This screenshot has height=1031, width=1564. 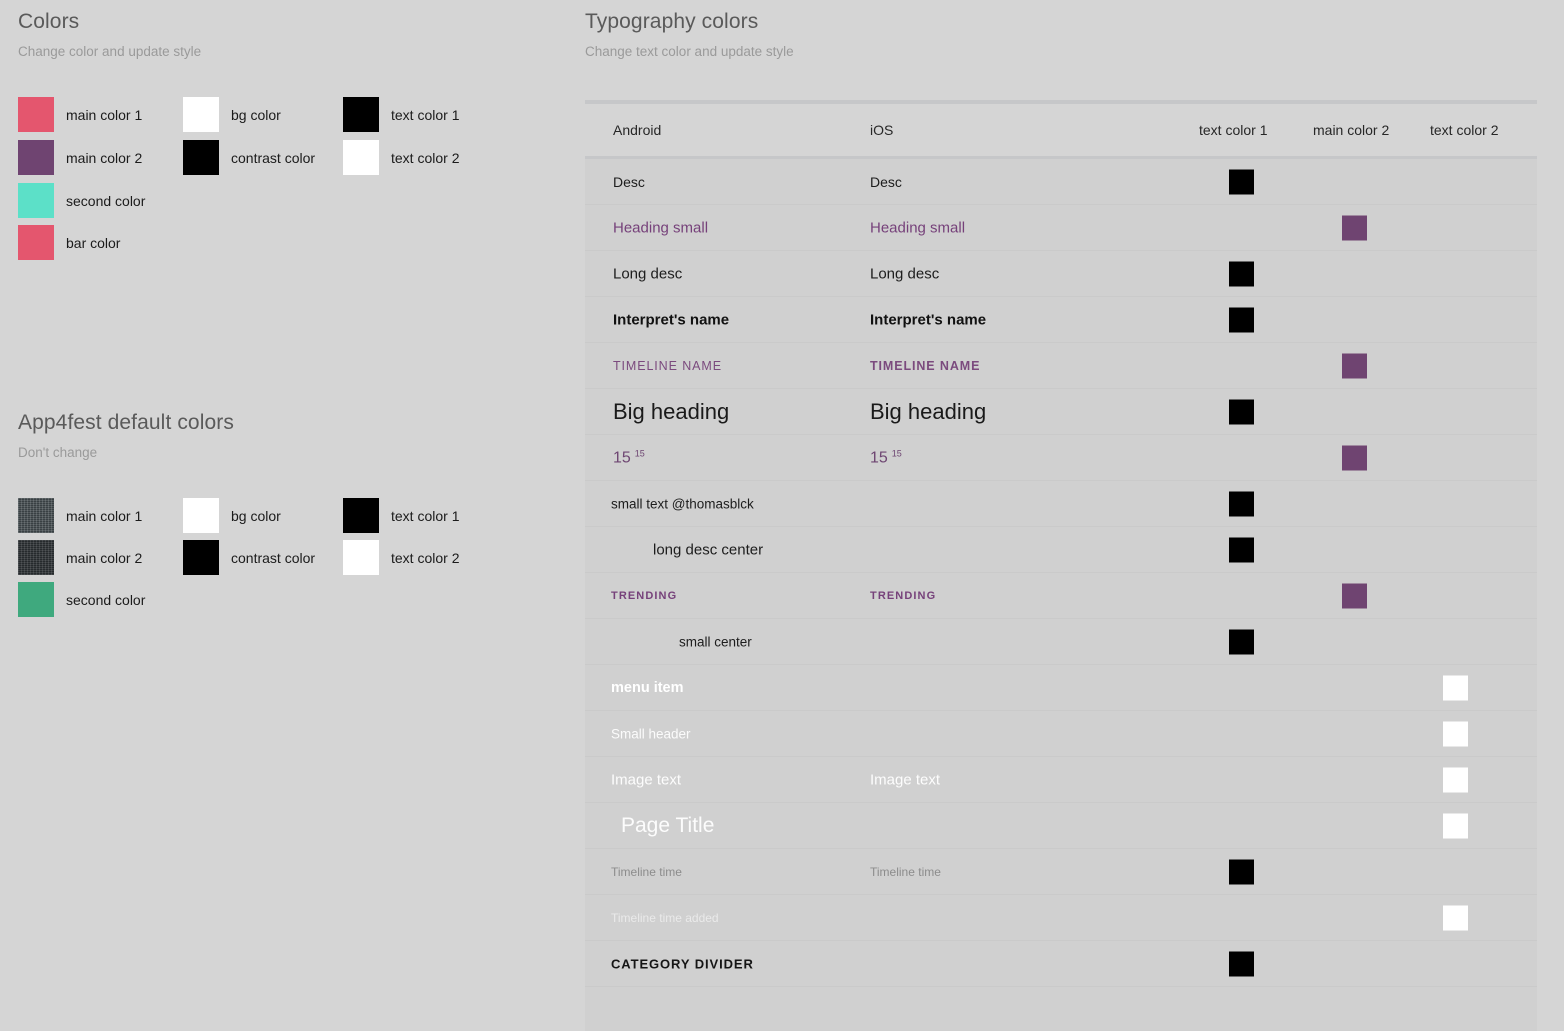 What do you see at coordinates (1061, 180) in the screenshot?
I see `table-row: Desc Desc` at bounding box center [1061, 180].